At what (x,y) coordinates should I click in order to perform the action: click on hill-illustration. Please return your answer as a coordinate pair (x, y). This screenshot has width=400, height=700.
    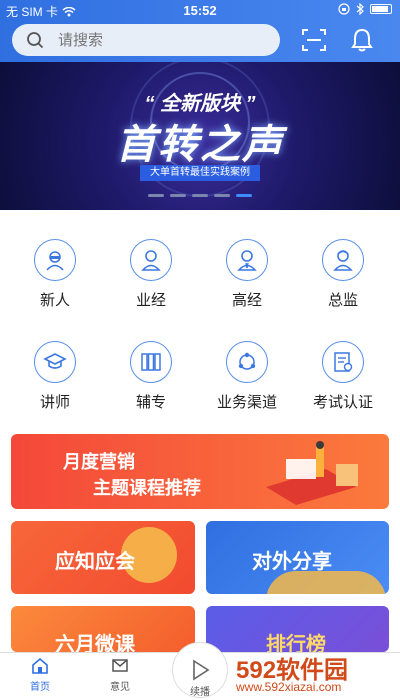
    Looking at the image, I should click on (326, 582).